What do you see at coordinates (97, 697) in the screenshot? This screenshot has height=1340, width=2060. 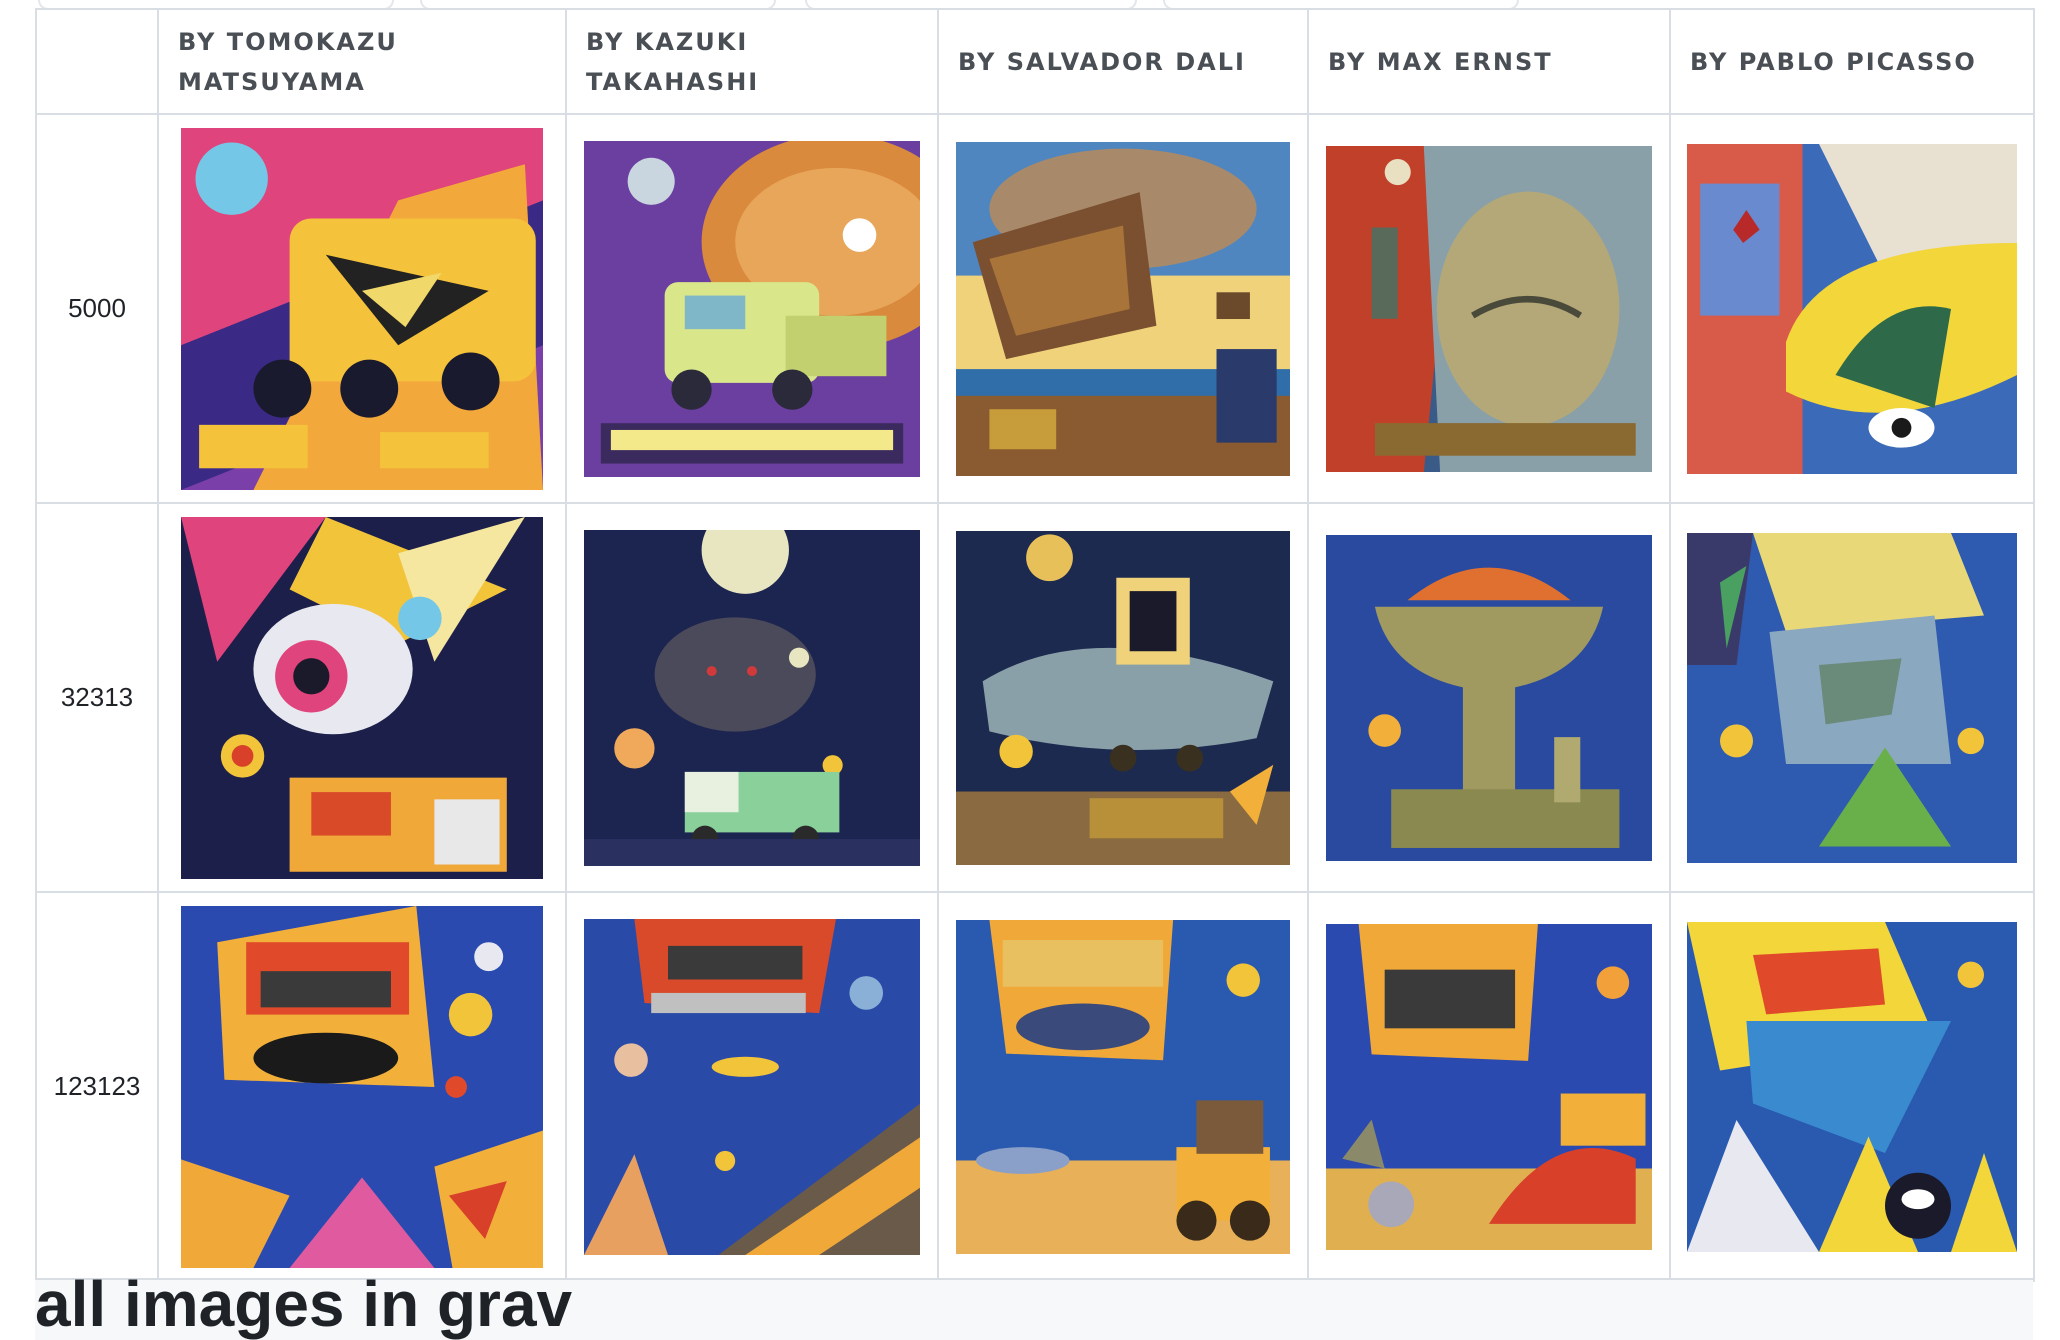 I see `seed-cell: 32313` at bounding box center [97, 697].